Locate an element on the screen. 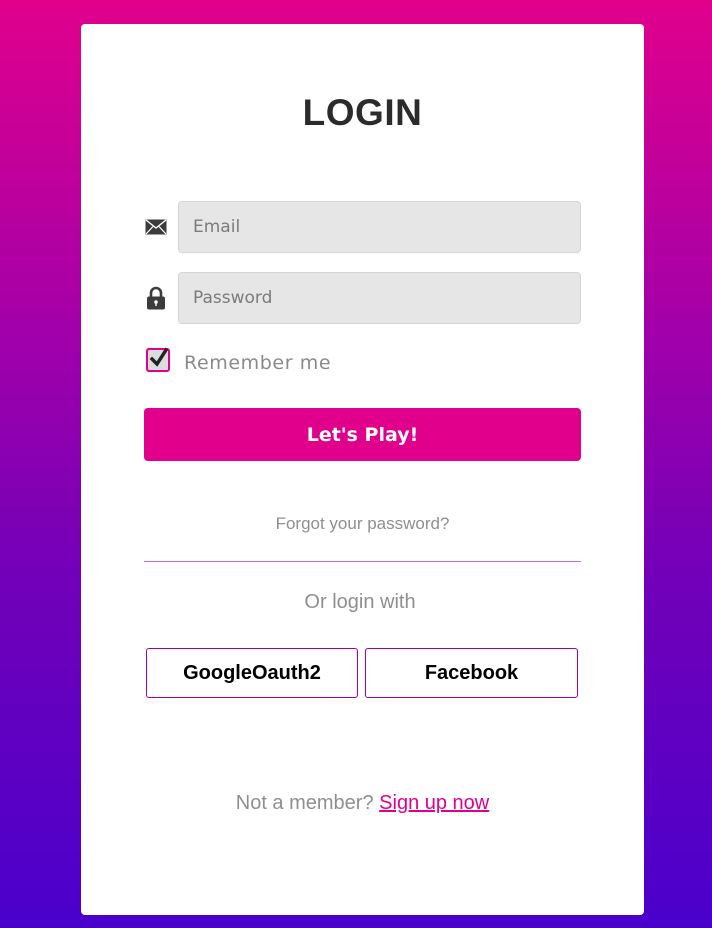  lock-icon is located at coordinates (156, 298).